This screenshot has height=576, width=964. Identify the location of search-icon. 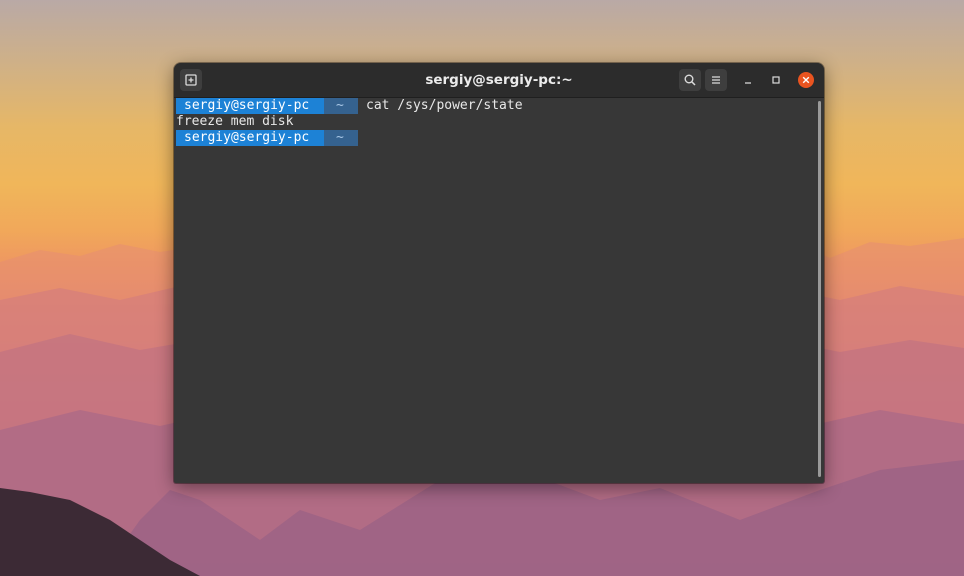
(690, 80).